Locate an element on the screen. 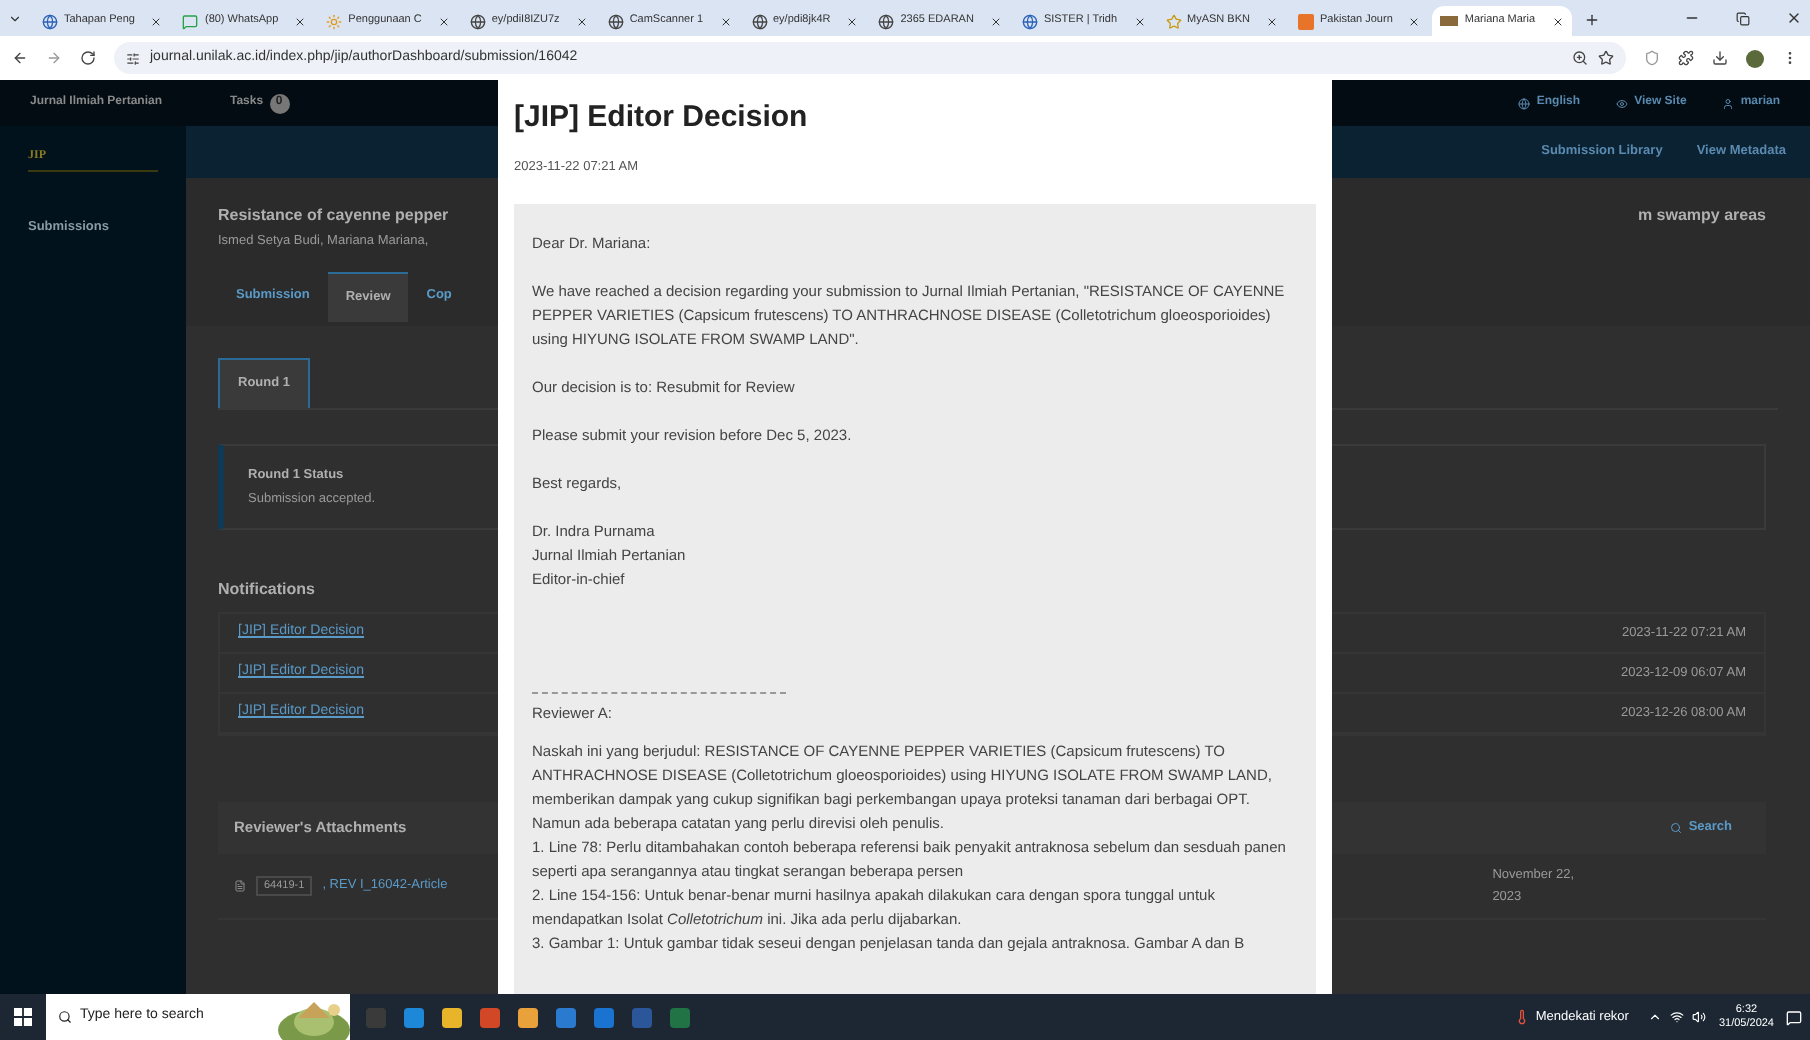 This screenshot has width=1810, height=1040. thermometer-icon is located at coordinates (1521, 1017).